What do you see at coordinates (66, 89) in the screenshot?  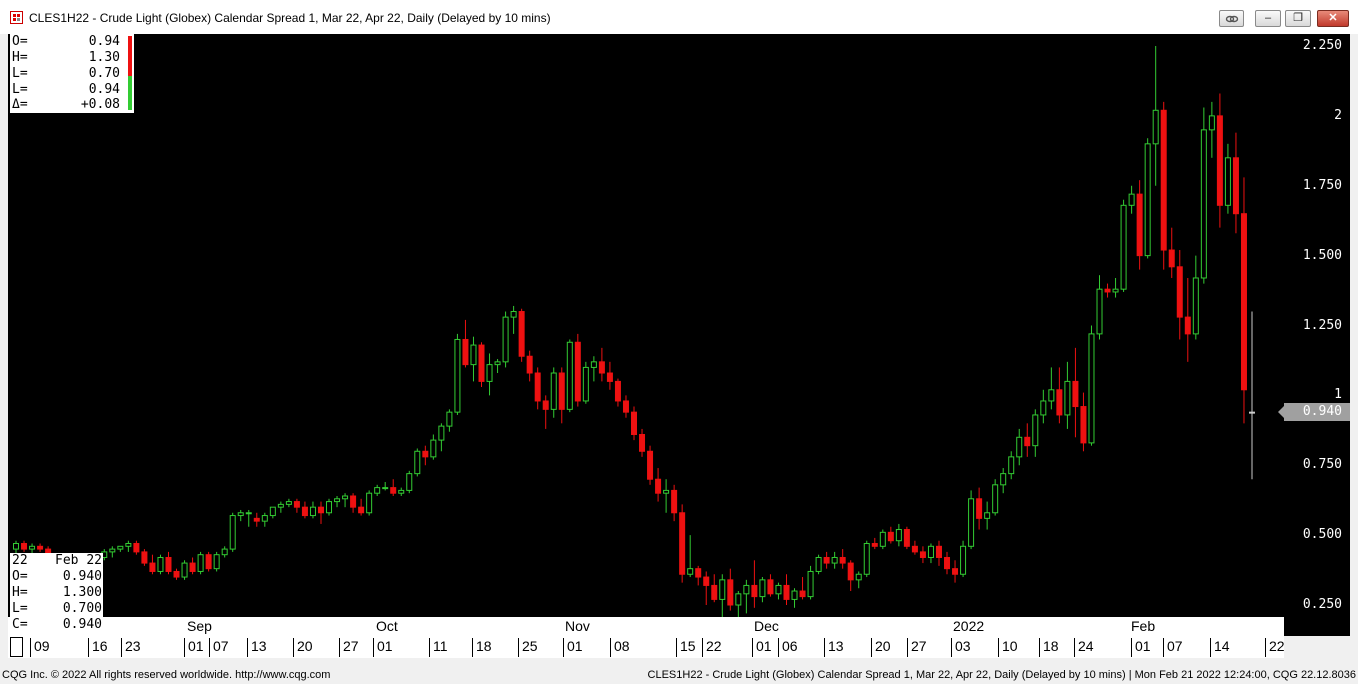 I see `ohlc-row: L= 0.94` at bounding box center [66, 89].